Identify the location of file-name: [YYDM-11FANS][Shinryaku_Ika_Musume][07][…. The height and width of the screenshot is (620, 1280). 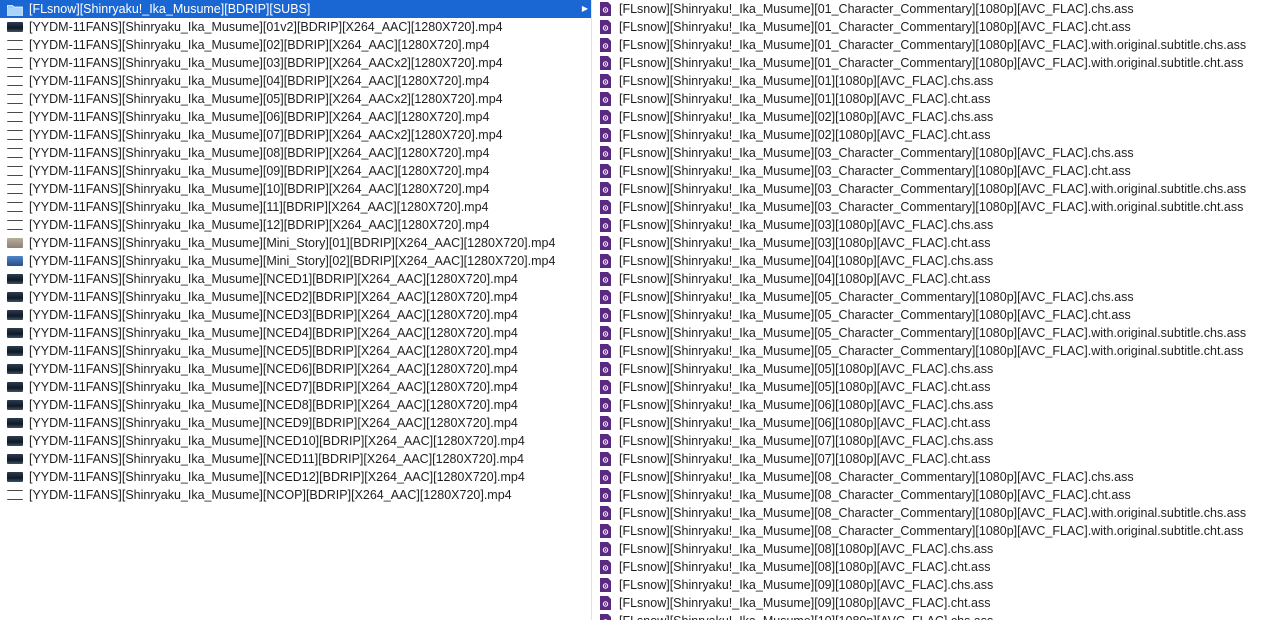
(266, 135).